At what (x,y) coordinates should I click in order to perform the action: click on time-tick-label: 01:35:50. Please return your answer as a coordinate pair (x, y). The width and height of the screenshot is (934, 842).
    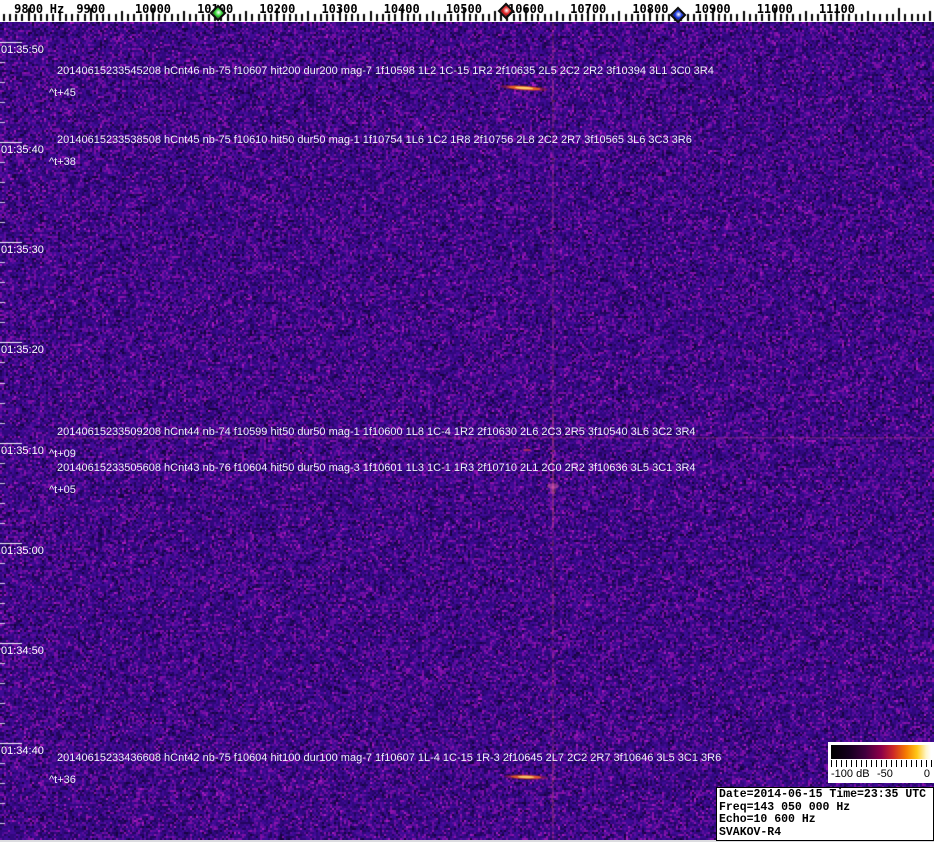
    Looking at the image, I should click on (22, 50).